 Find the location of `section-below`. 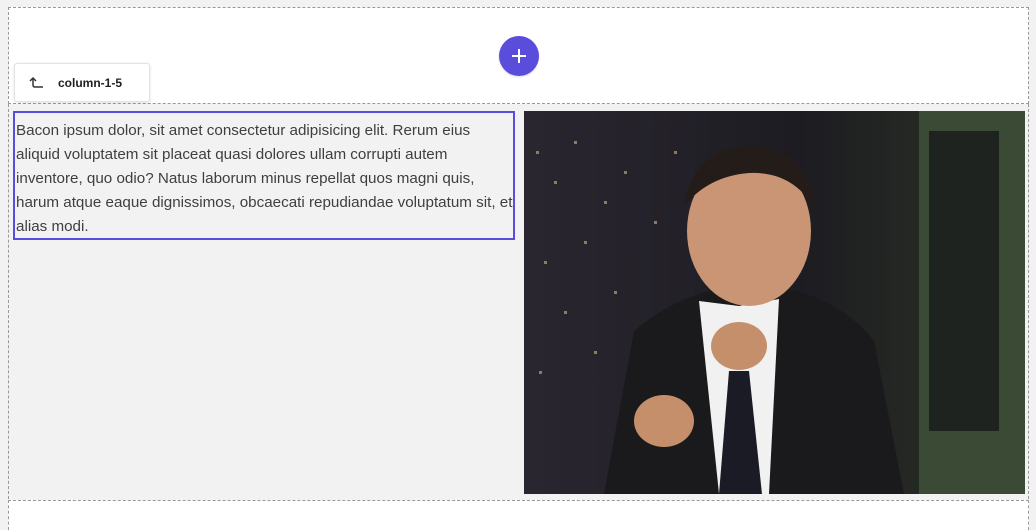

section-below is located at coordinates (518, 515).